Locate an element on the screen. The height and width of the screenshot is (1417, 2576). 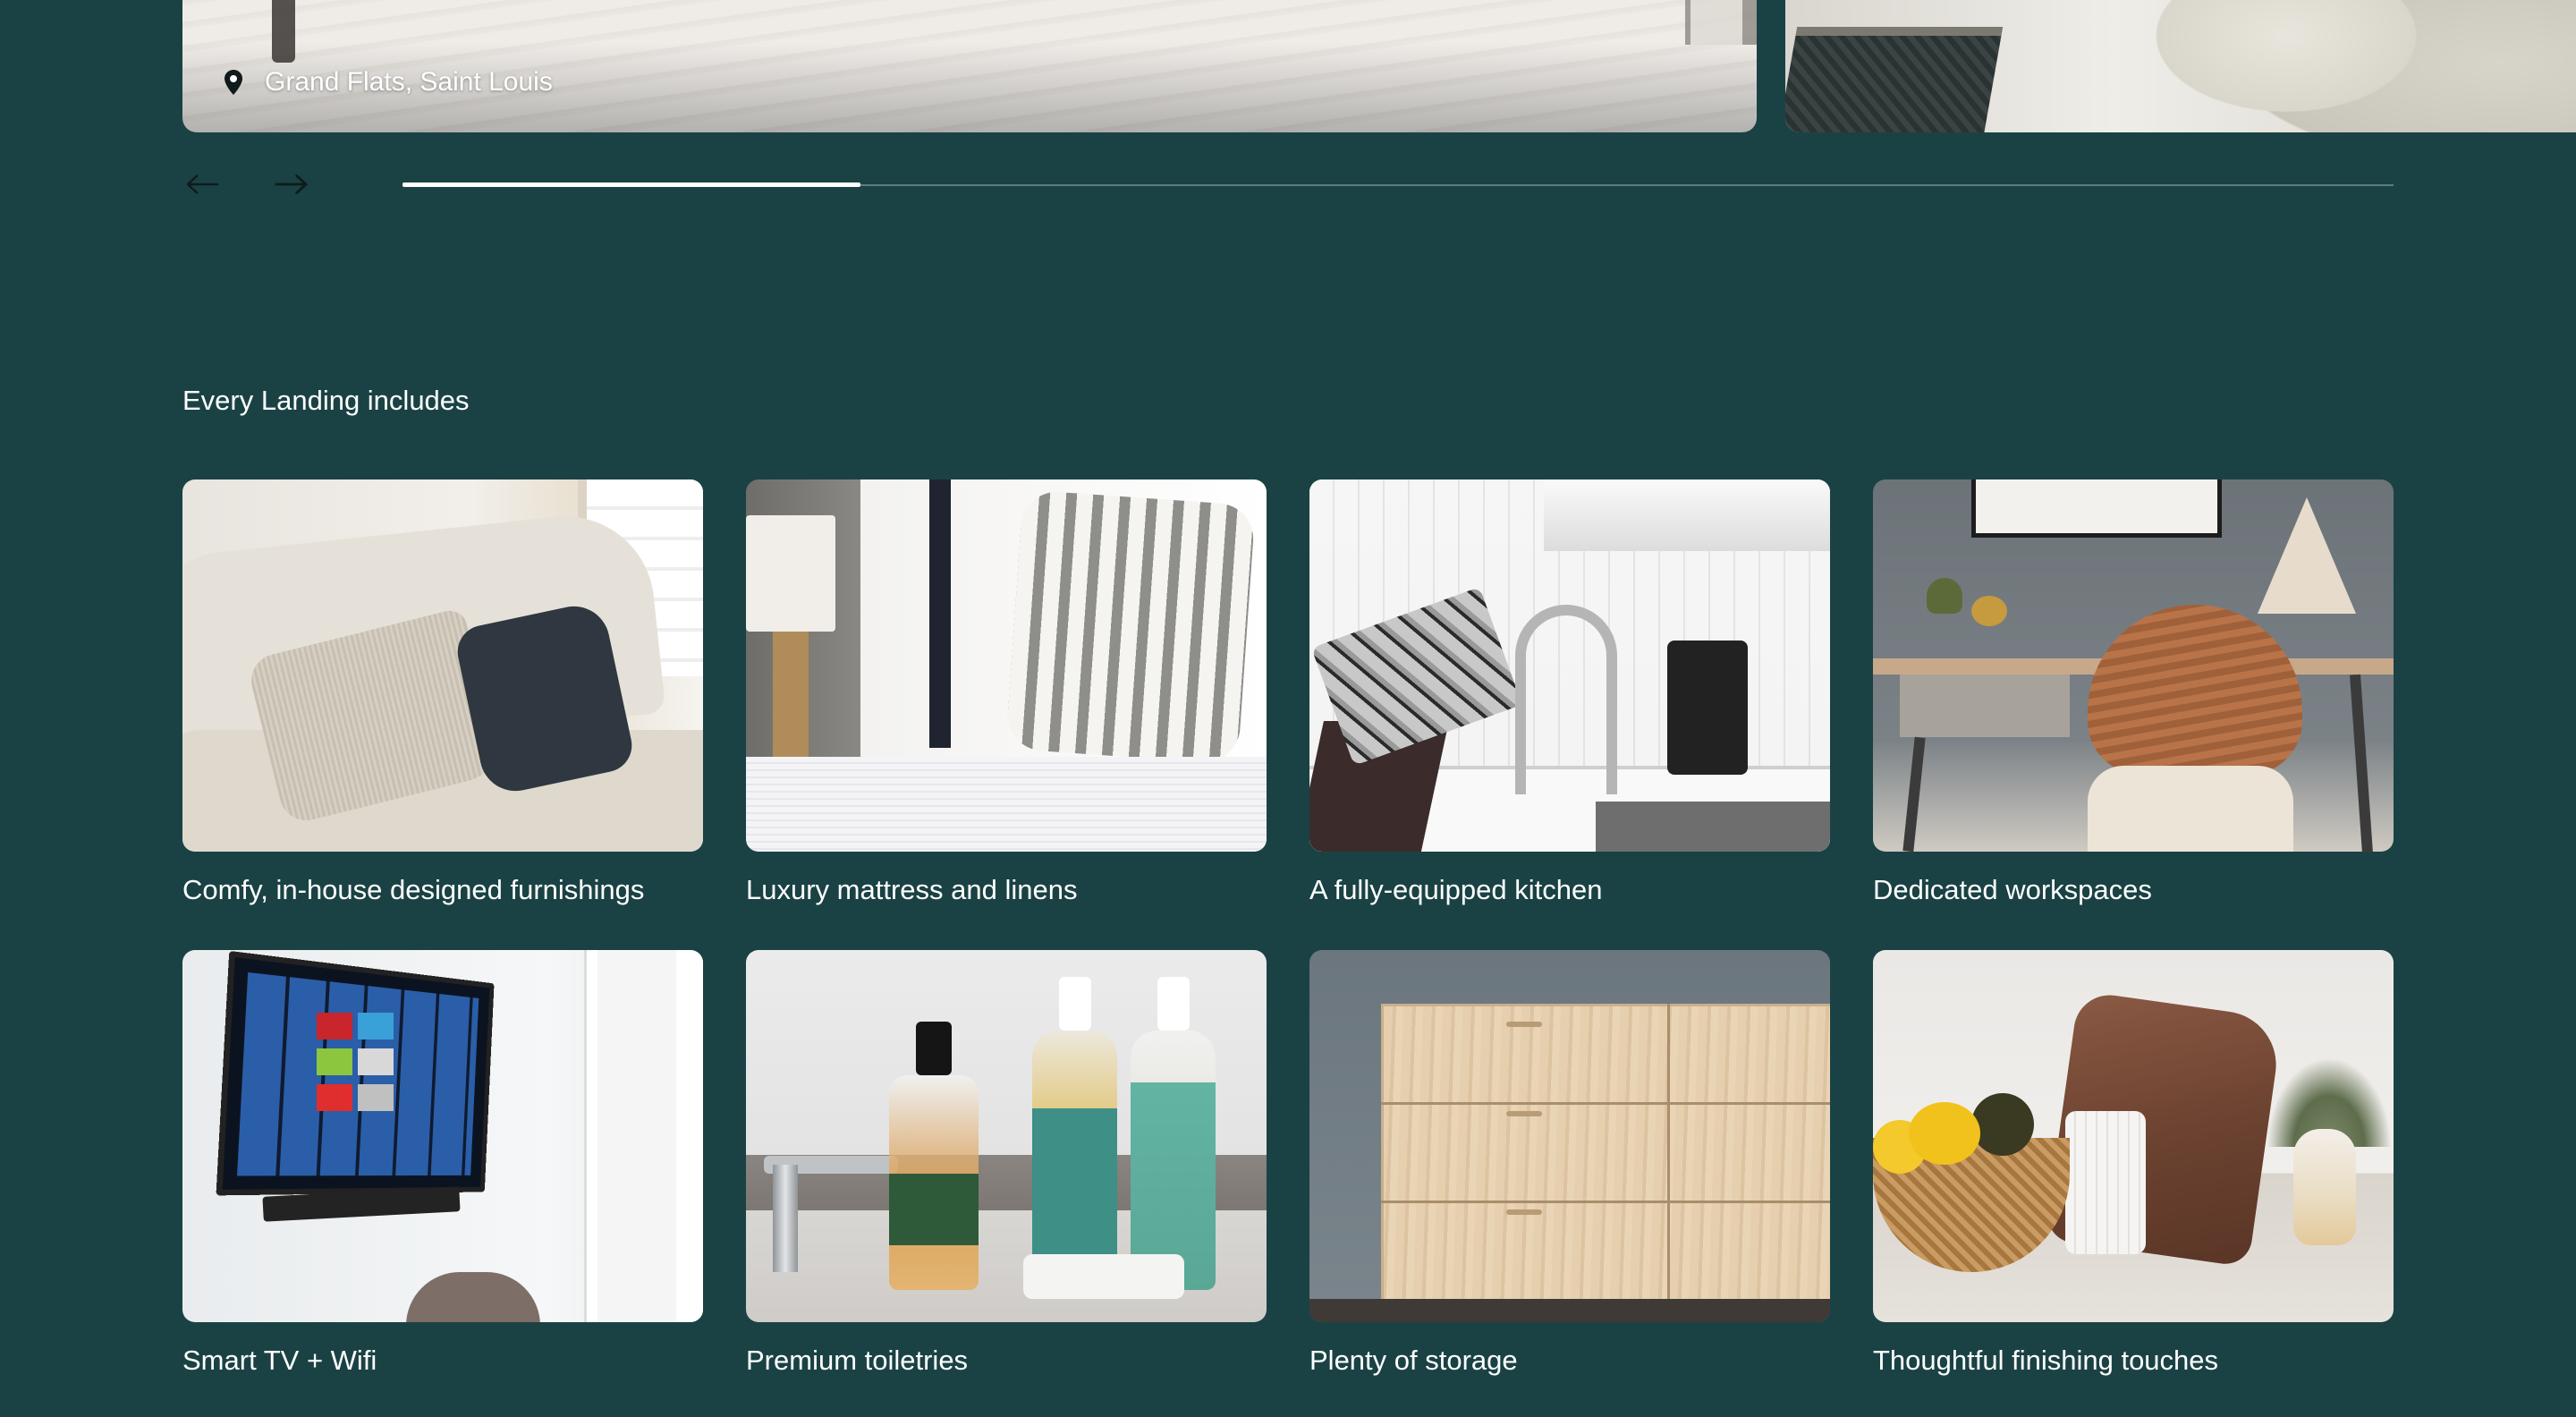
amenity-image-furnishings is located at coordinates (442, 666).